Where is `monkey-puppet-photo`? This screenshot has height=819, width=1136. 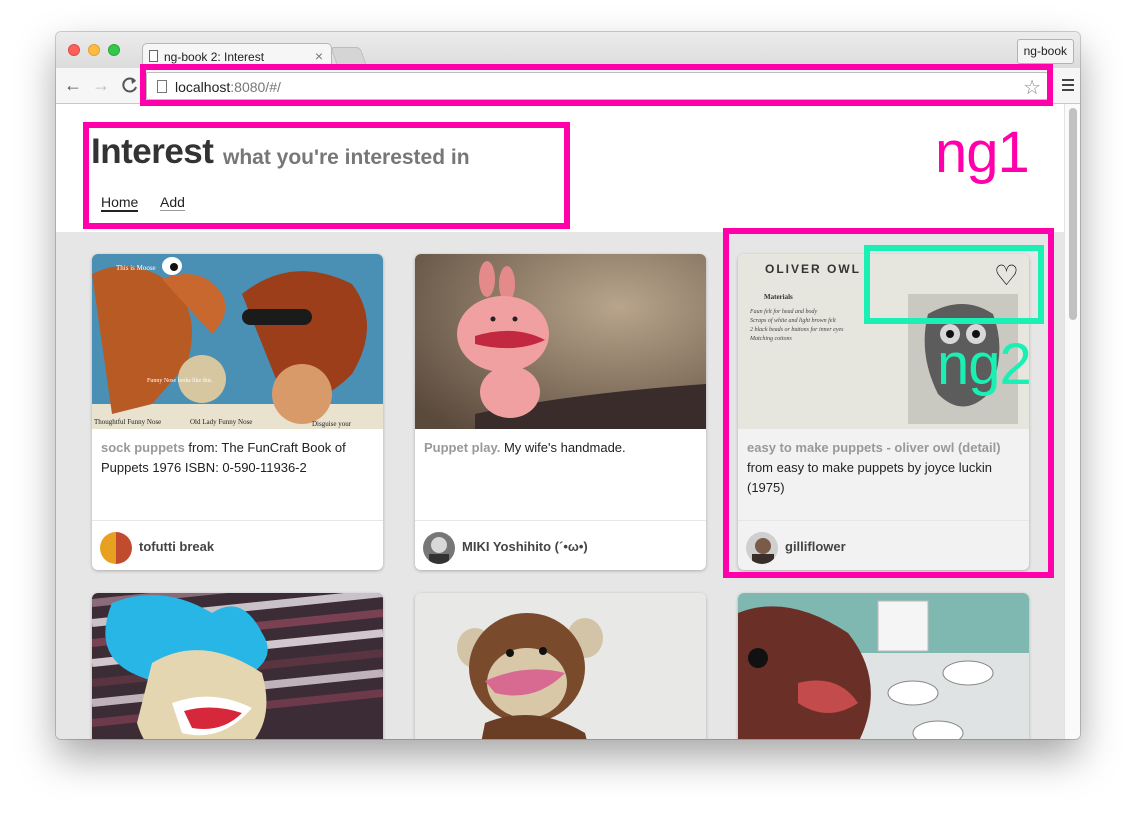
monkey-puppet-photo is located at coordinates (560, 666).